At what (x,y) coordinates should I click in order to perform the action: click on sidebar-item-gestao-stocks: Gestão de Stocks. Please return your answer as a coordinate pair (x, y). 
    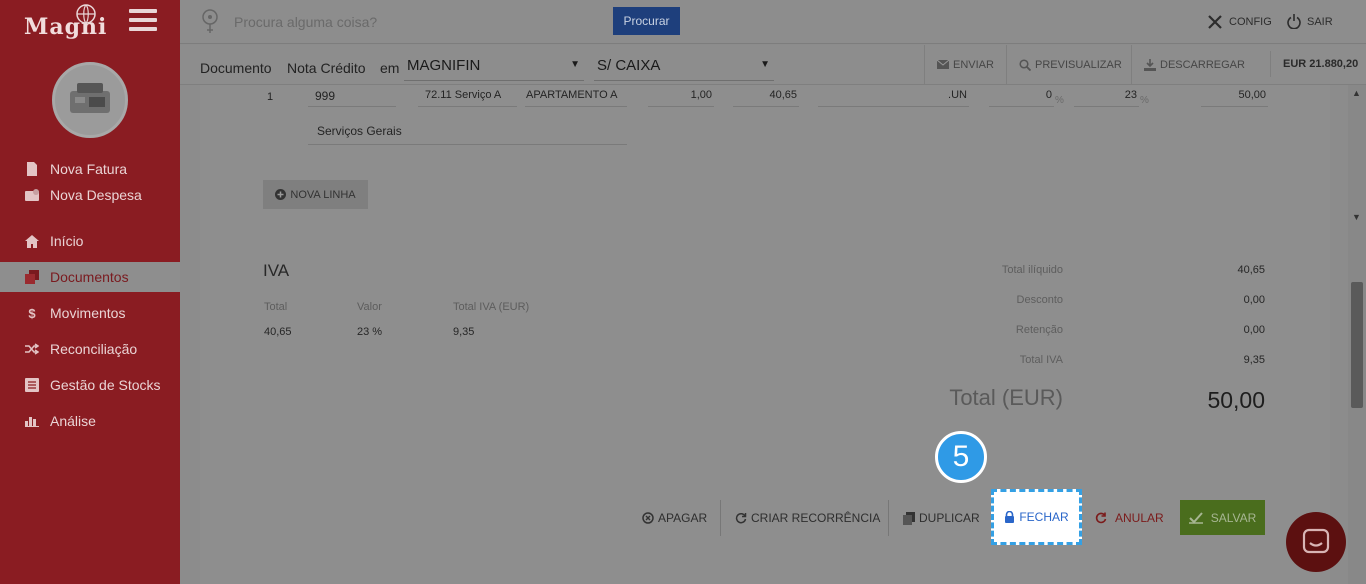
    Looking at the image, I should click on (90, 385).